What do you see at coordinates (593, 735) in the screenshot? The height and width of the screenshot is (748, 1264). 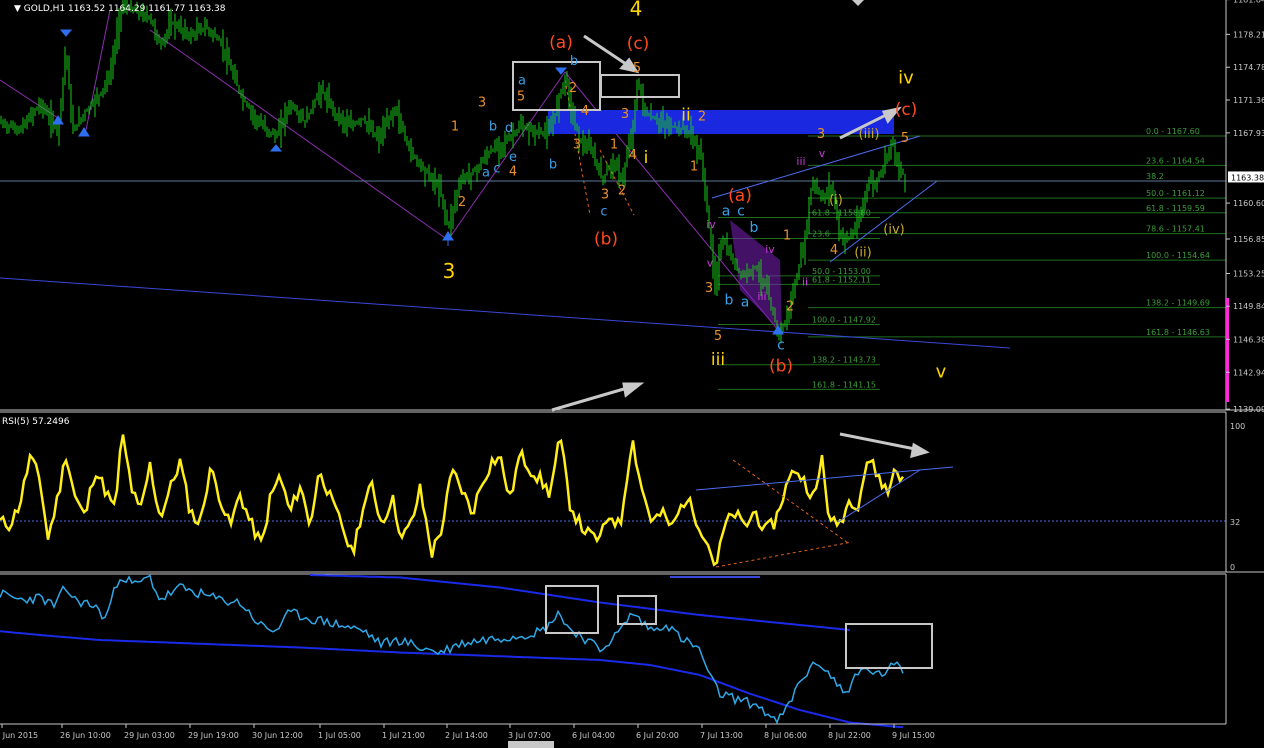 I see `time-tick-label: 6 Jul 04:00` at bounding box center [593, 735].